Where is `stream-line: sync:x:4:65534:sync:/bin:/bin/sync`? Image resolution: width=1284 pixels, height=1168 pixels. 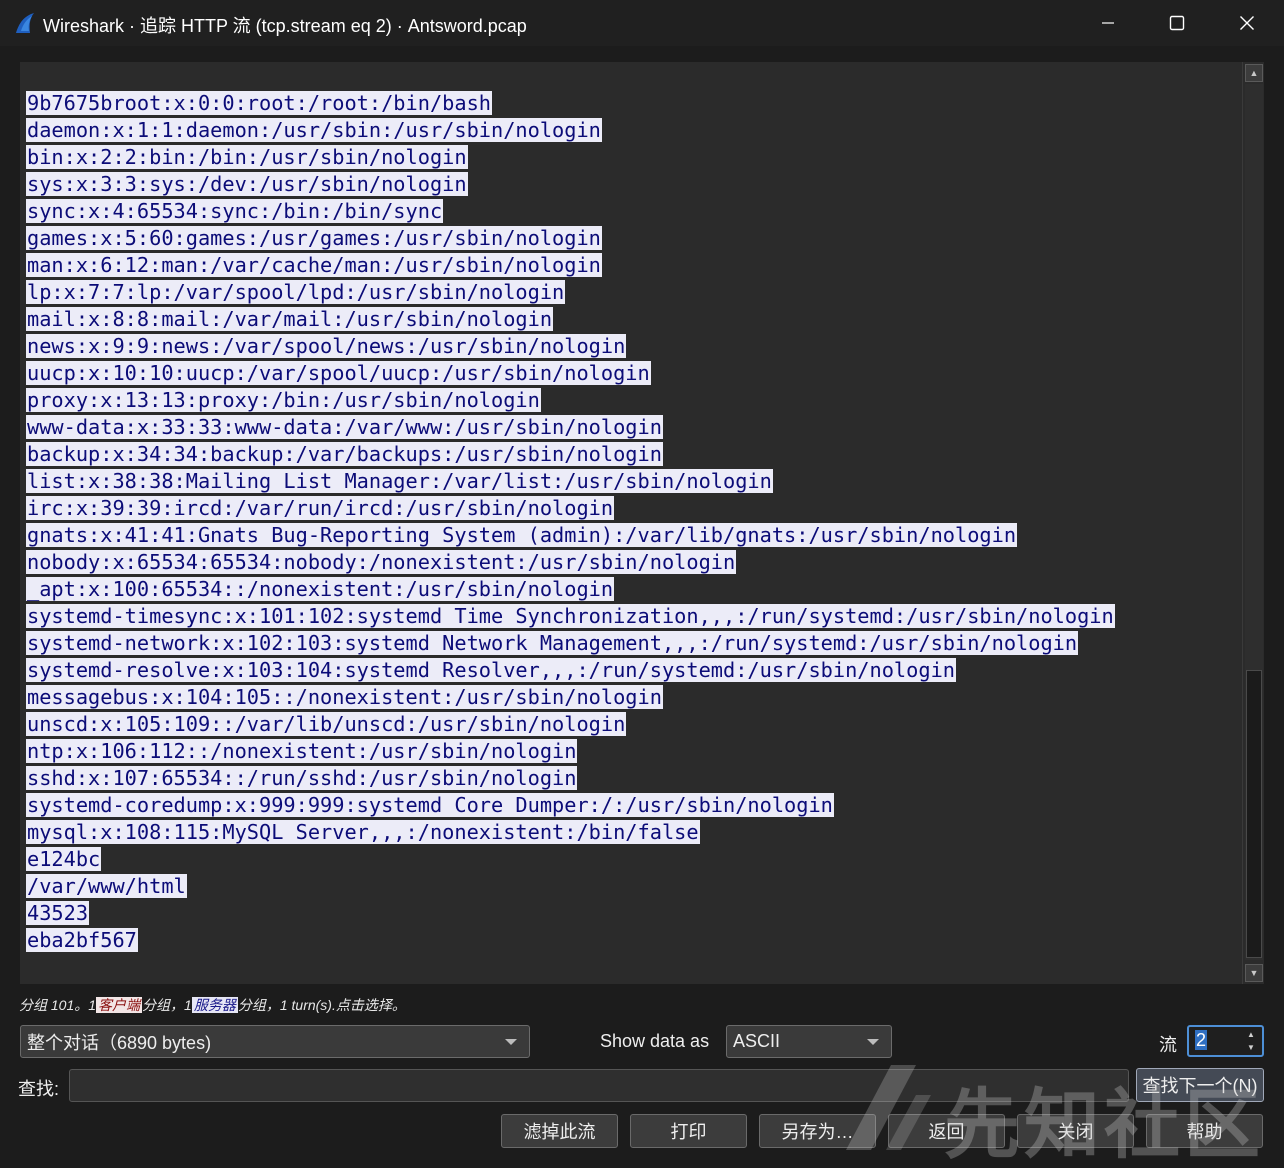
stream-line: sync:x:4:65534:sync:/bin:/bin/sync is located at coordinates (570, 211).